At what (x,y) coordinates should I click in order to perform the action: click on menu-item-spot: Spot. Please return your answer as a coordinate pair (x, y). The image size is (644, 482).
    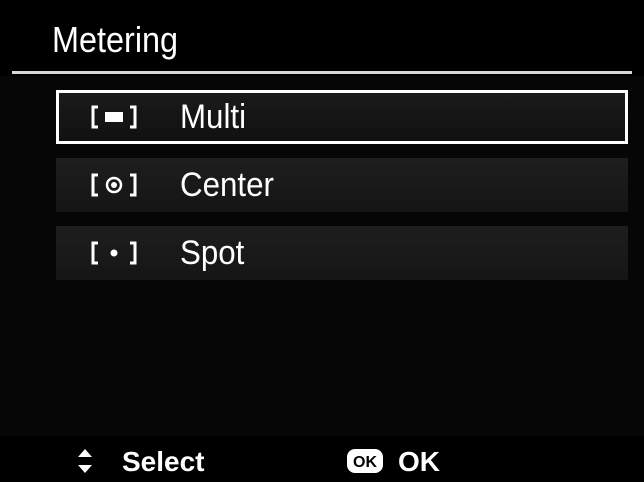
    Looking at the image, I should click on (342, 253).